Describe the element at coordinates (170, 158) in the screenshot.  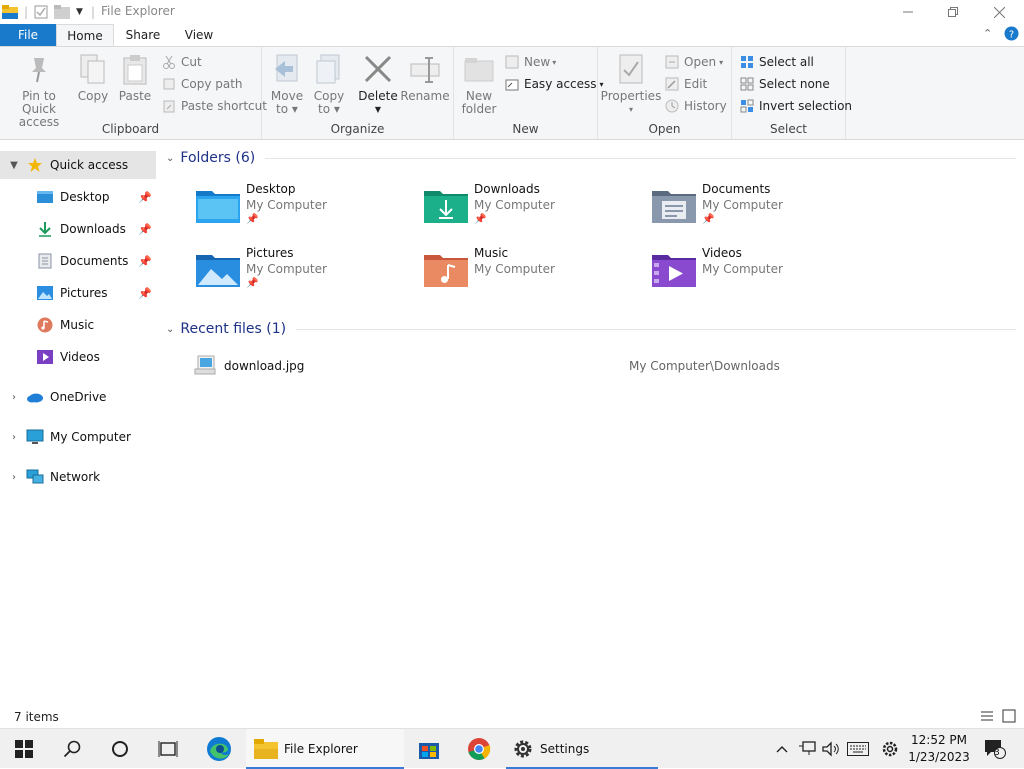
I see `chevron-down-icon: ⌄` at that location.